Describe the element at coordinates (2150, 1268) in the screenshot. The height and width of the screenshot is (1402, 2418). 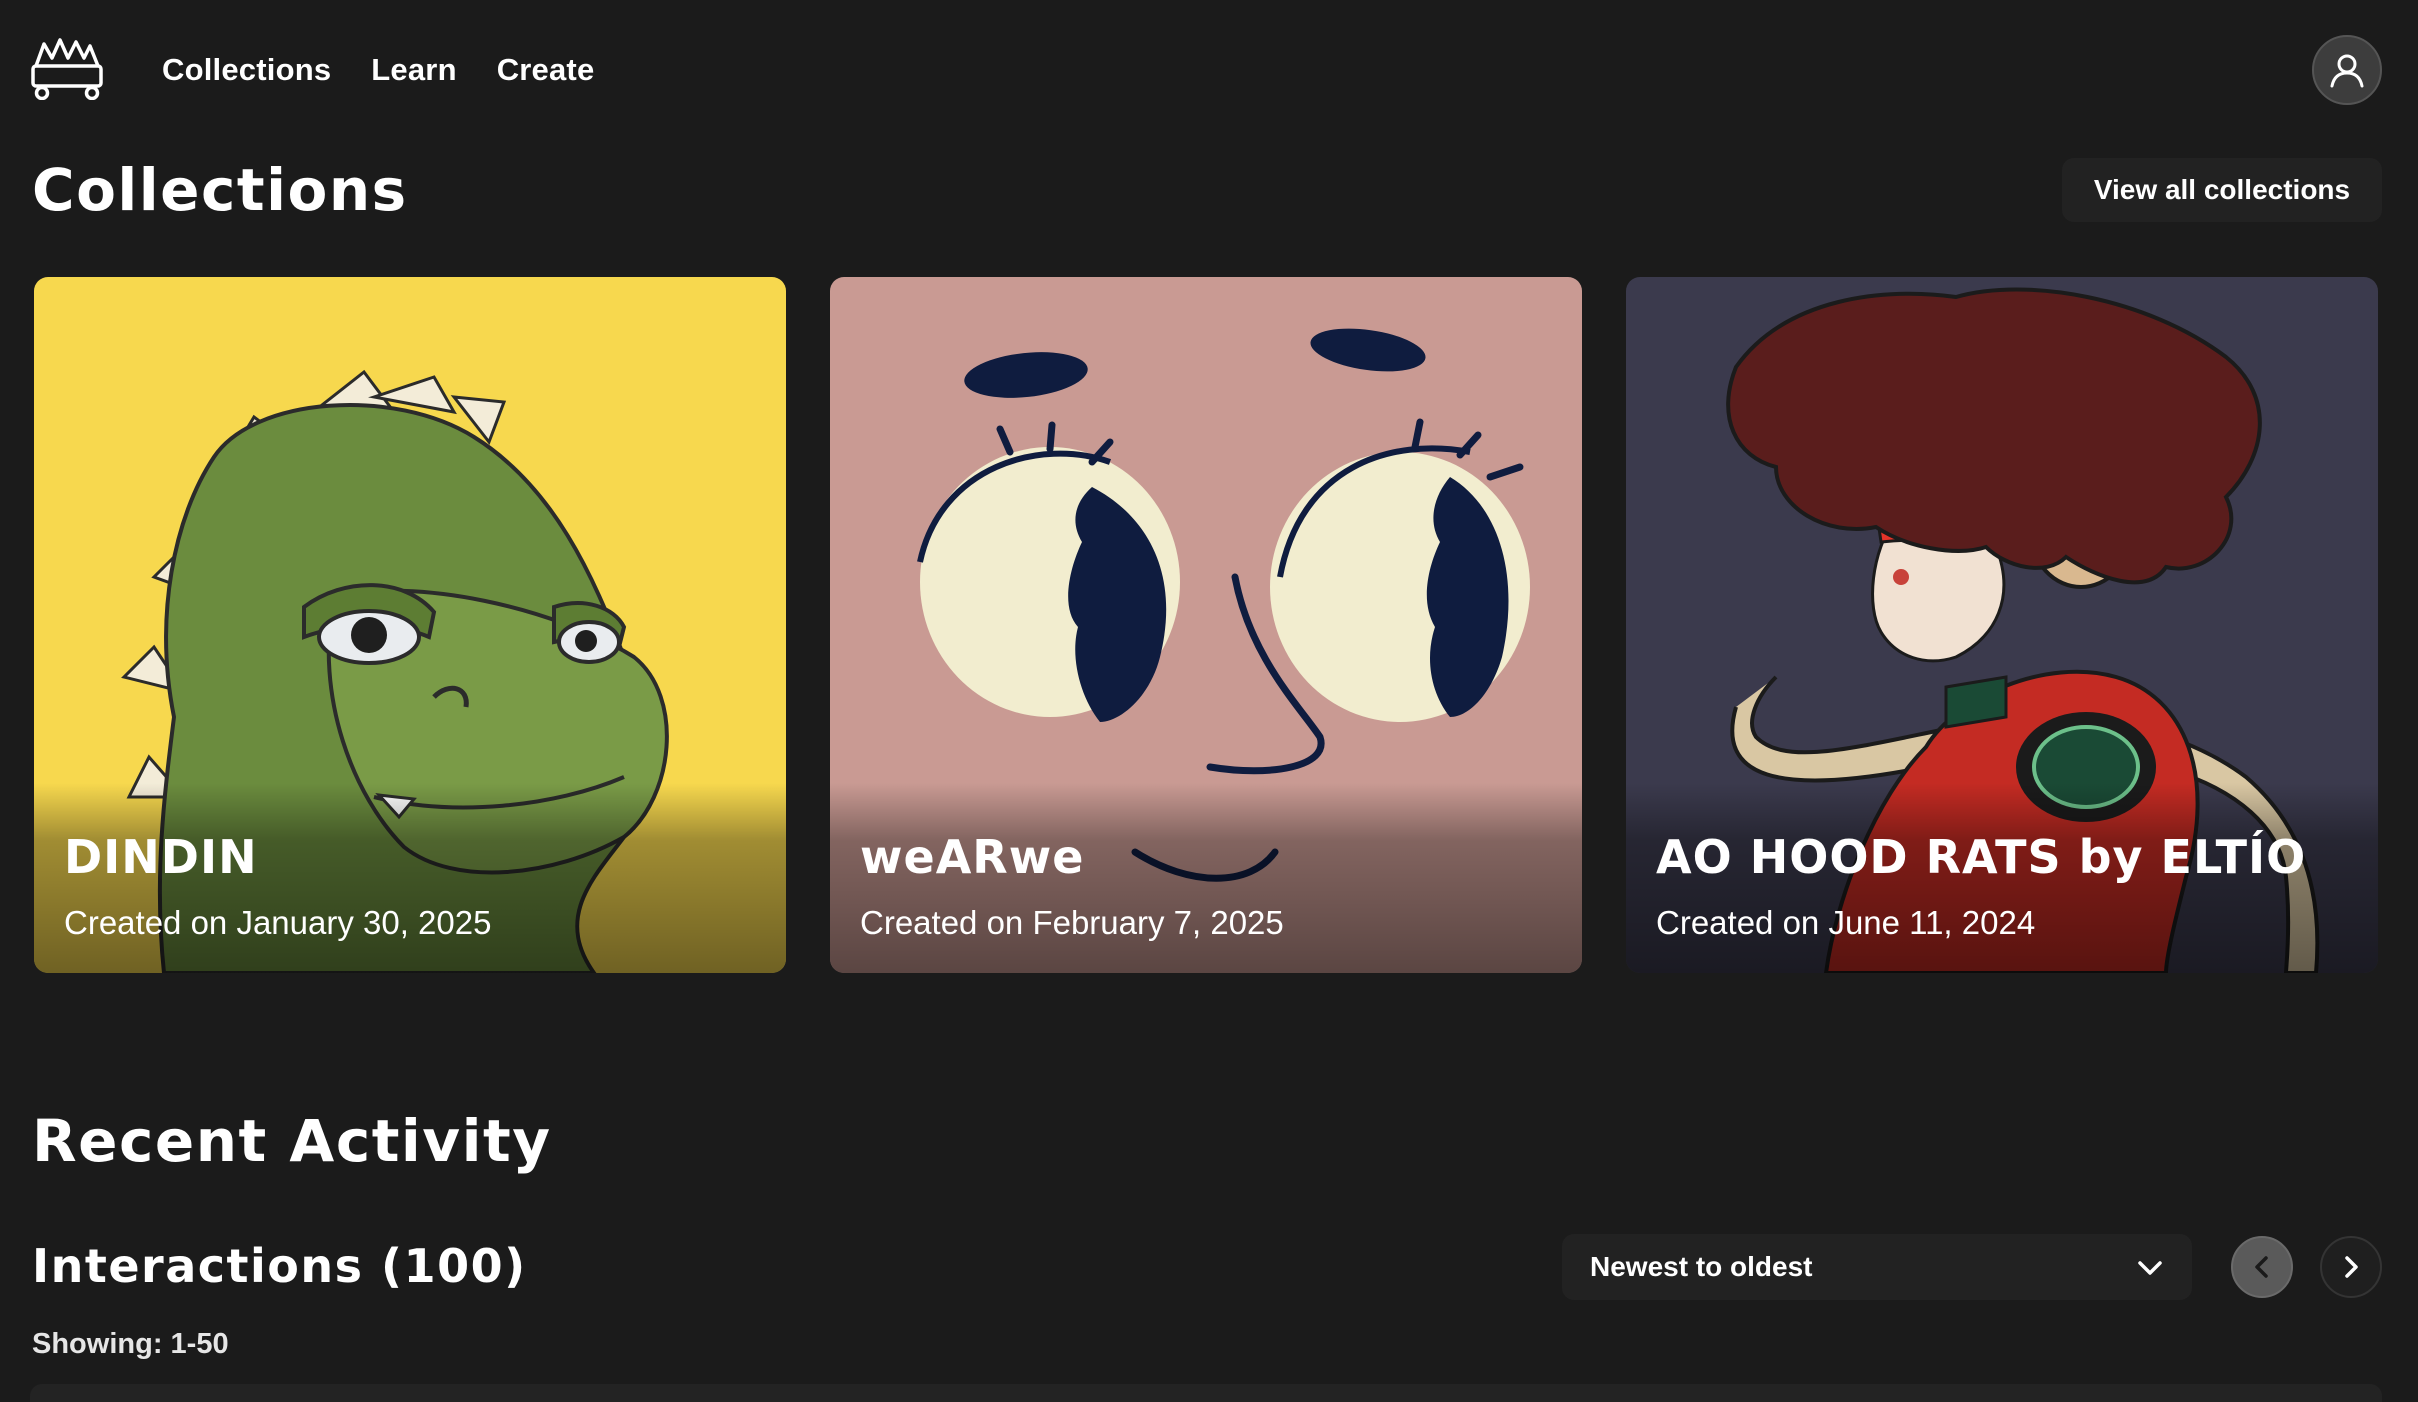
I see `chevron-down-icon` at that location.